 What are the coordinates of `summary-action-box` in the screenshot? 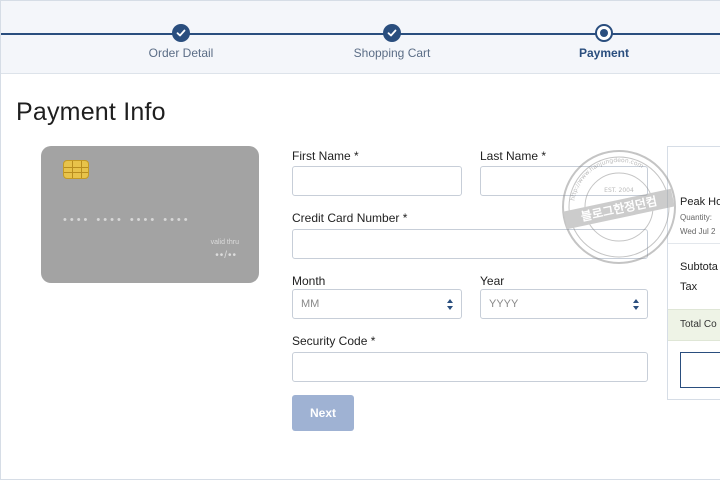 It's located at (700, 370).